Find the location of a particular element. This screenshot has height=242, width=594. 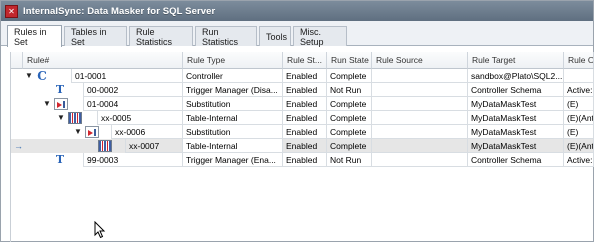

tab-tools: Tools is located at coordinates (275, 36).